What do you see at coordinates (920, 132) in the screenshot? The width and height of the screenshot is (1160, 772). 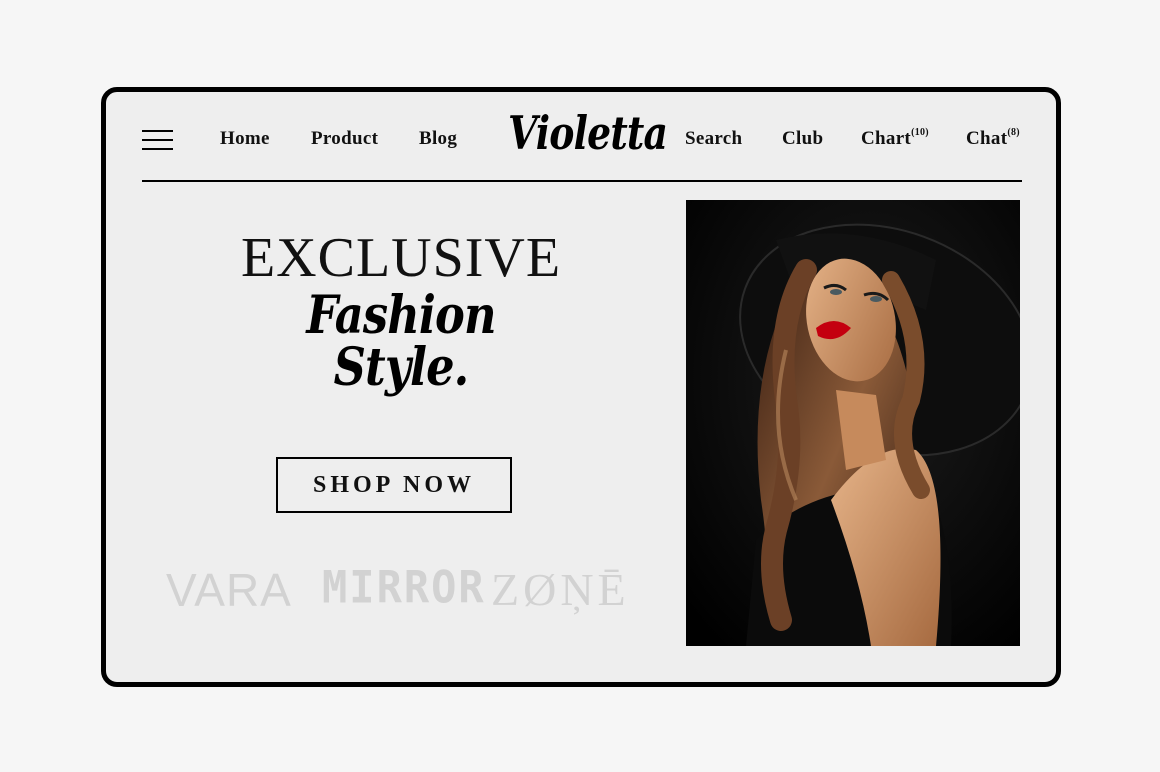 I see `chart-count-badge: (10)` at bounding box center [920, 132].